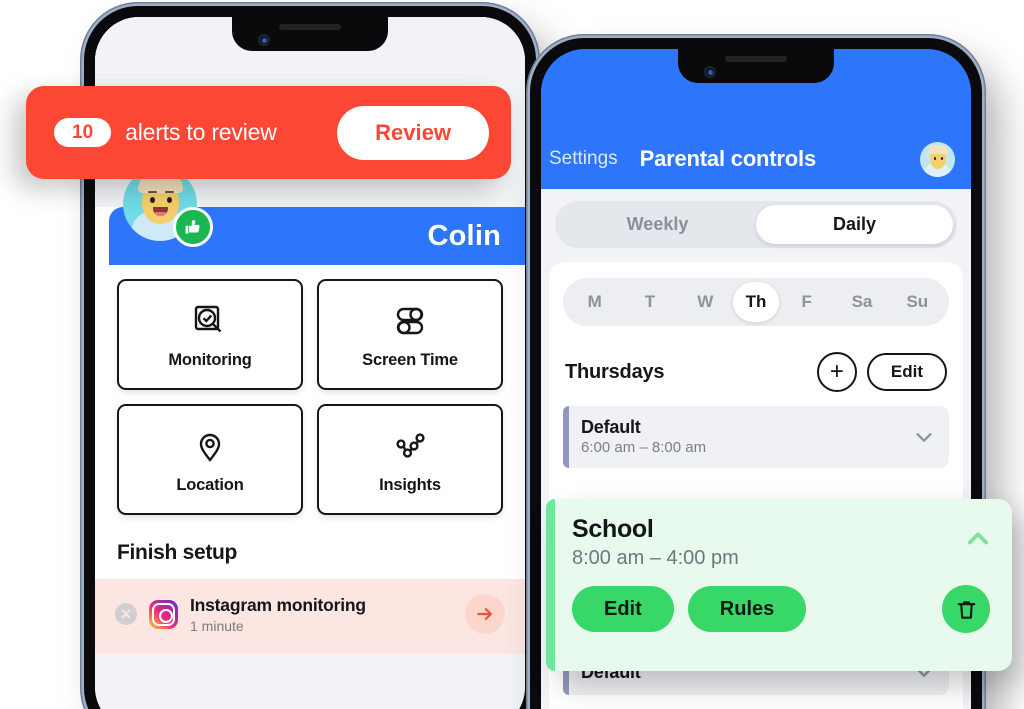 The height and width of the screenshot is (709, 1024). Describe the element at coordinates (861, 302) in the screenshot. I see `day-sa: Sa` at that location.